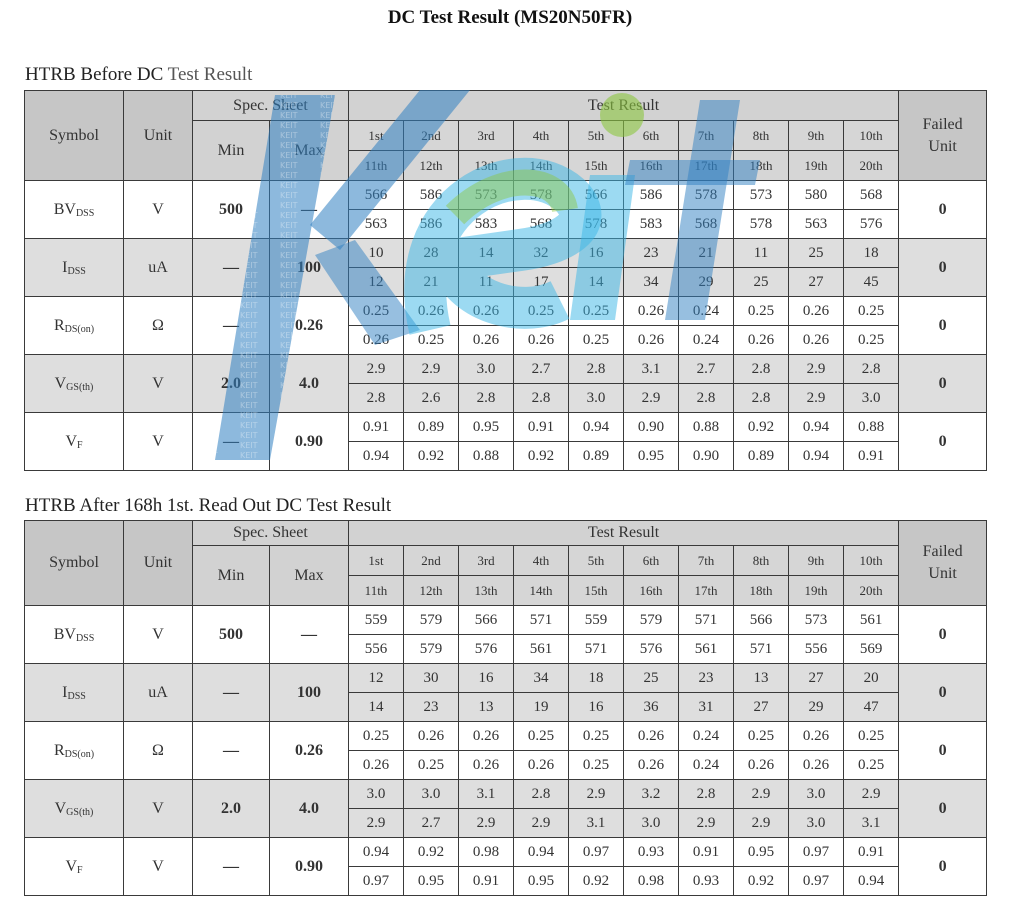 The width and height of the screenshot is (1020, 921). I want to click on header-spec-sheet: Spec. Sheet, so click(270, 533).